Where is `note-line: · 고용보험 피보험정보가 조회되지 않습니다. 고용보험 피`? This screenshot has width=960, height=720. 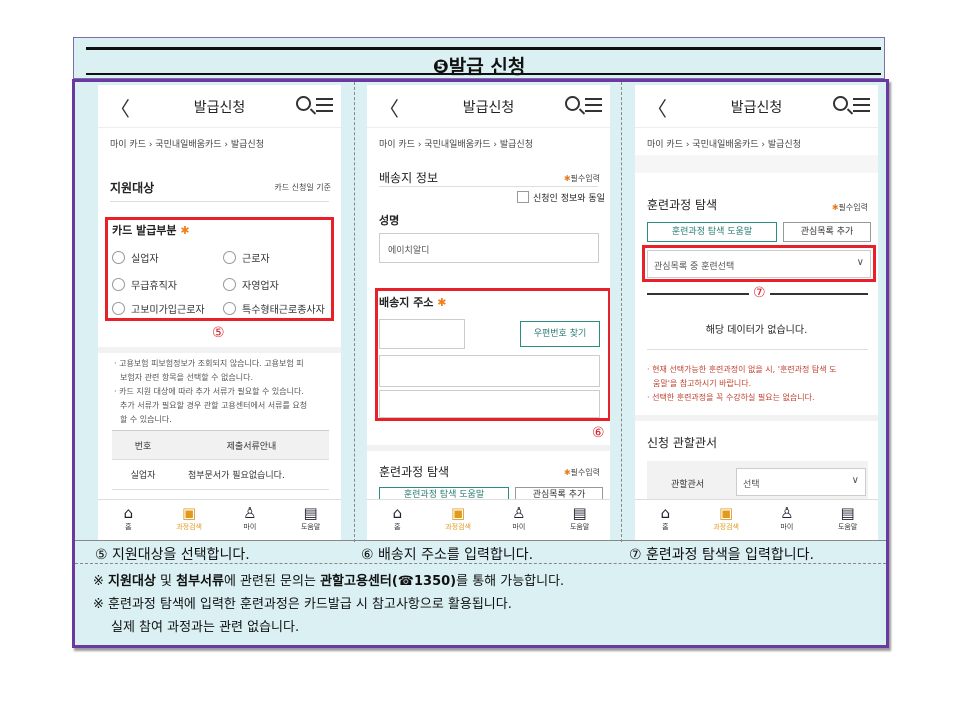
note-line: · 고용보험 피보험정보가 조회되지 않습니다. 고용보험 피 is located at coordinates (209, 363).